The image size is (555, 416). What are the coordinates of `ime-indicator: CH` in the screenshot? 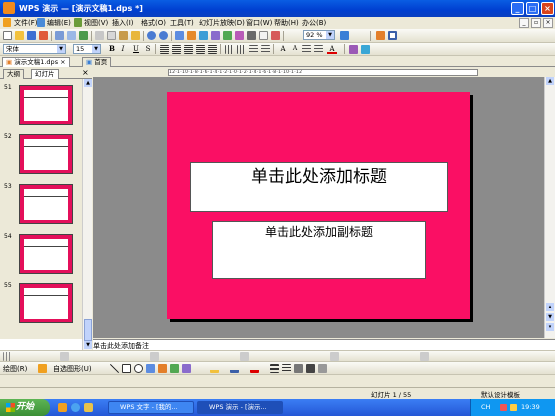 It's located at (485, 407).